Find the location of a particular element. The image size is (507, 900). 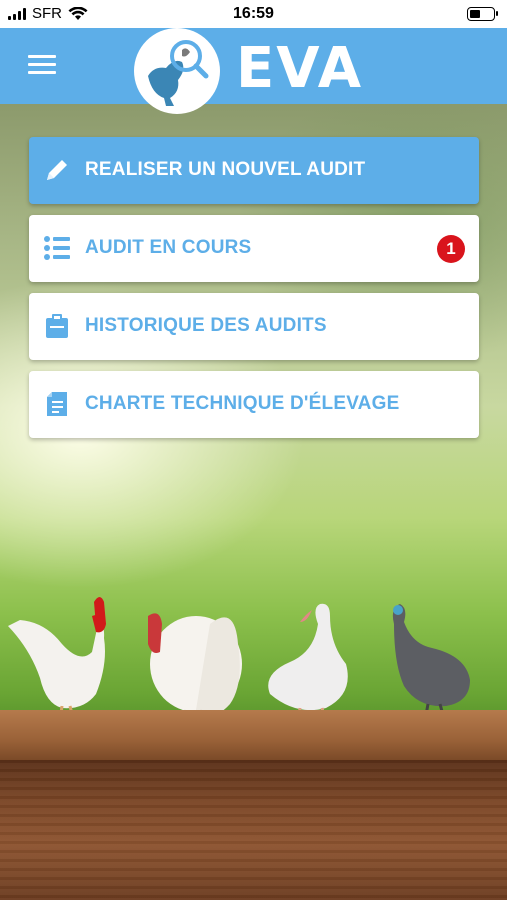

logo-badge is located at coordinates (177, 71).